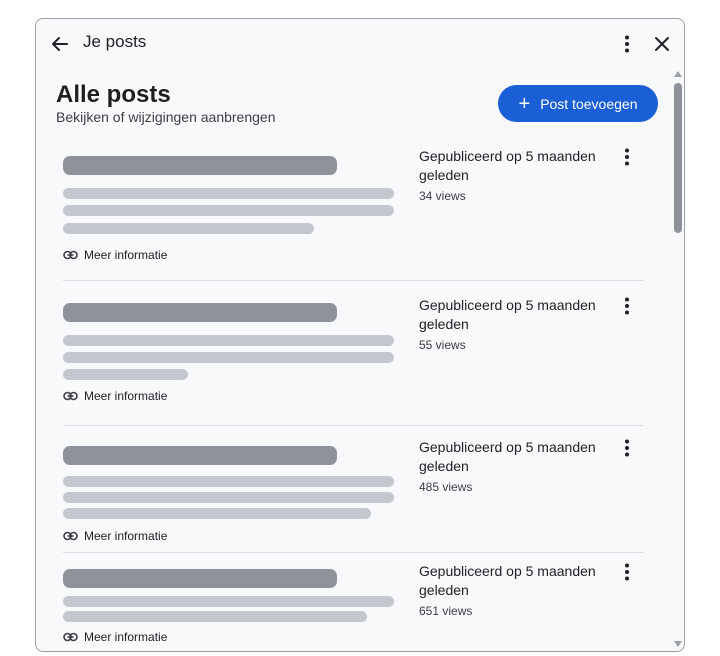 This screenshot has height=656, width=720. I want to click on scroll-up-arrow-icon, so click(678, 74).